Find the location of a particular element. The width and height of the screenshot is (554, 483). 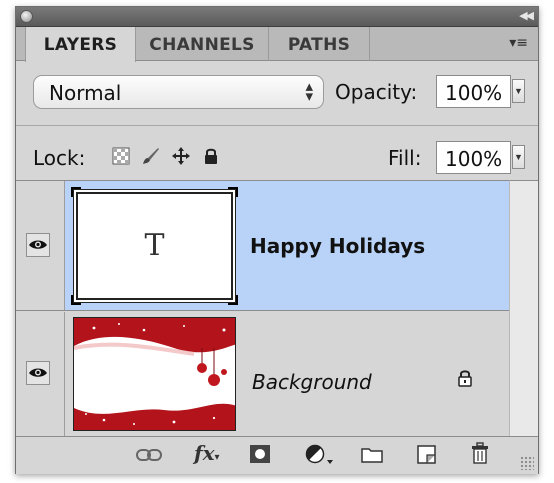

add-mask-icon is located at coordinates (260, 454).